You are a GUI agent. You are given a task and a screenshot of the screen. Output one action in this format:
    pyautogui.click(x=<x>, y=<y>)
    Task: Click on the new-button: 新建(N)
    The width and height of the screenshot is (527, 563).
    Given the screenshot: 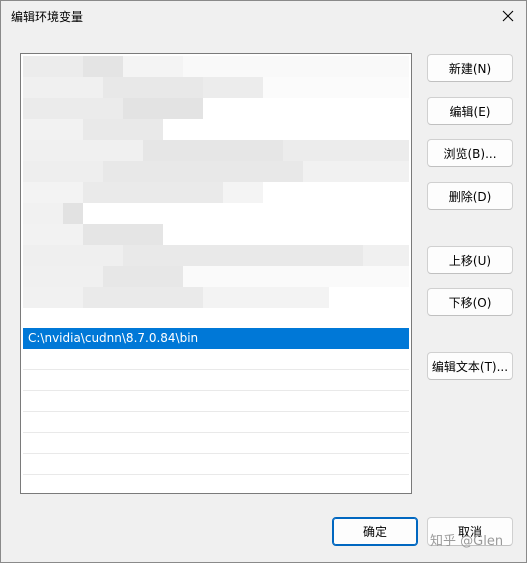 What is the action you would take?
    pyautogui.click(x=470, y=68)
    